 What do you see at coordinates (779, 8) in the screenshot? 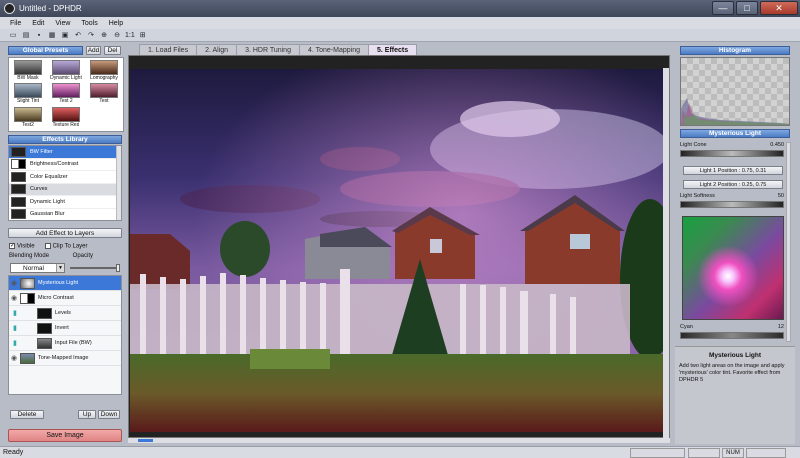
I see `close-button: ✕` at bounding box center [779, 8].